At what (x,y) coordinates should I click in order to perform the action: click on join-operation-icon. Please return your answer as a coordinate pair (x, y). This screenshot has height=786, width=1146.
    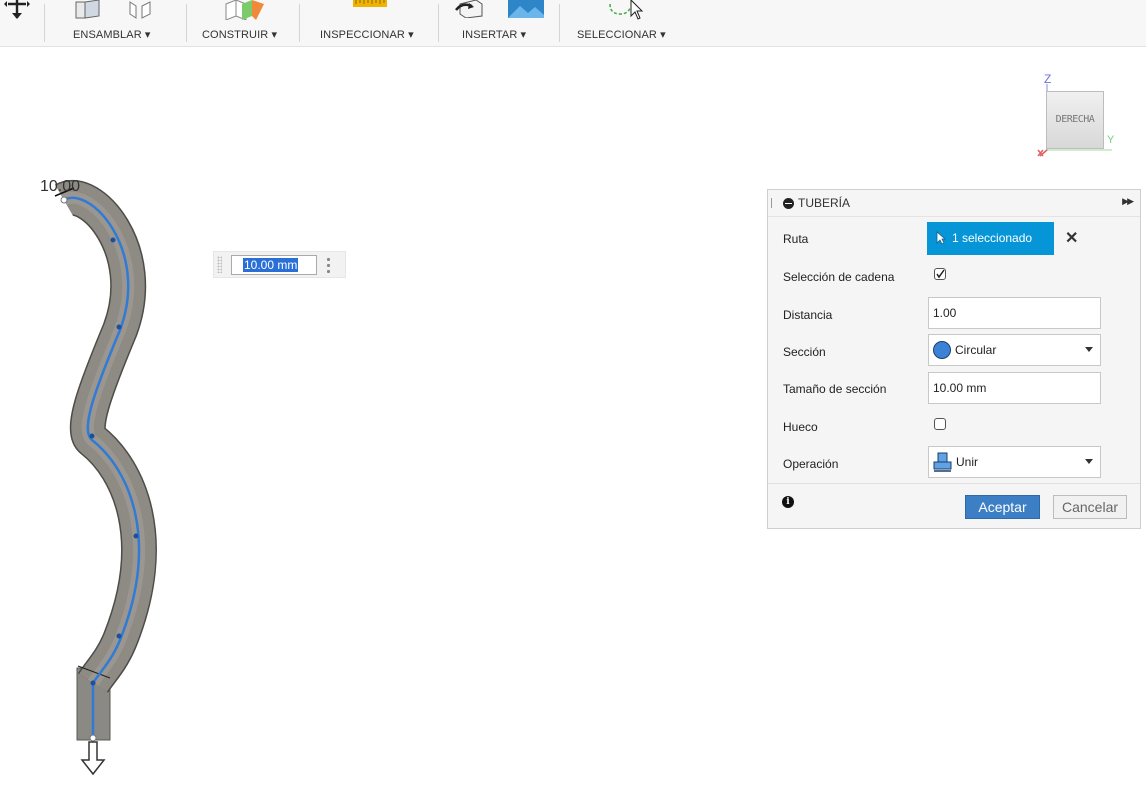
    Looking at the image, I should click on (942, 462).